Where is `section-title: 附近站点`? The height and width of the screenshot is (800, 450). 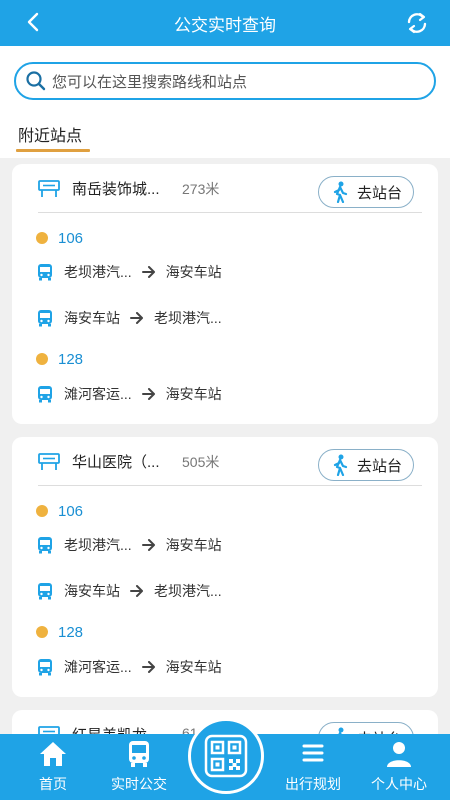
section-title: 附近站点 is located at coordinates (50, 136).